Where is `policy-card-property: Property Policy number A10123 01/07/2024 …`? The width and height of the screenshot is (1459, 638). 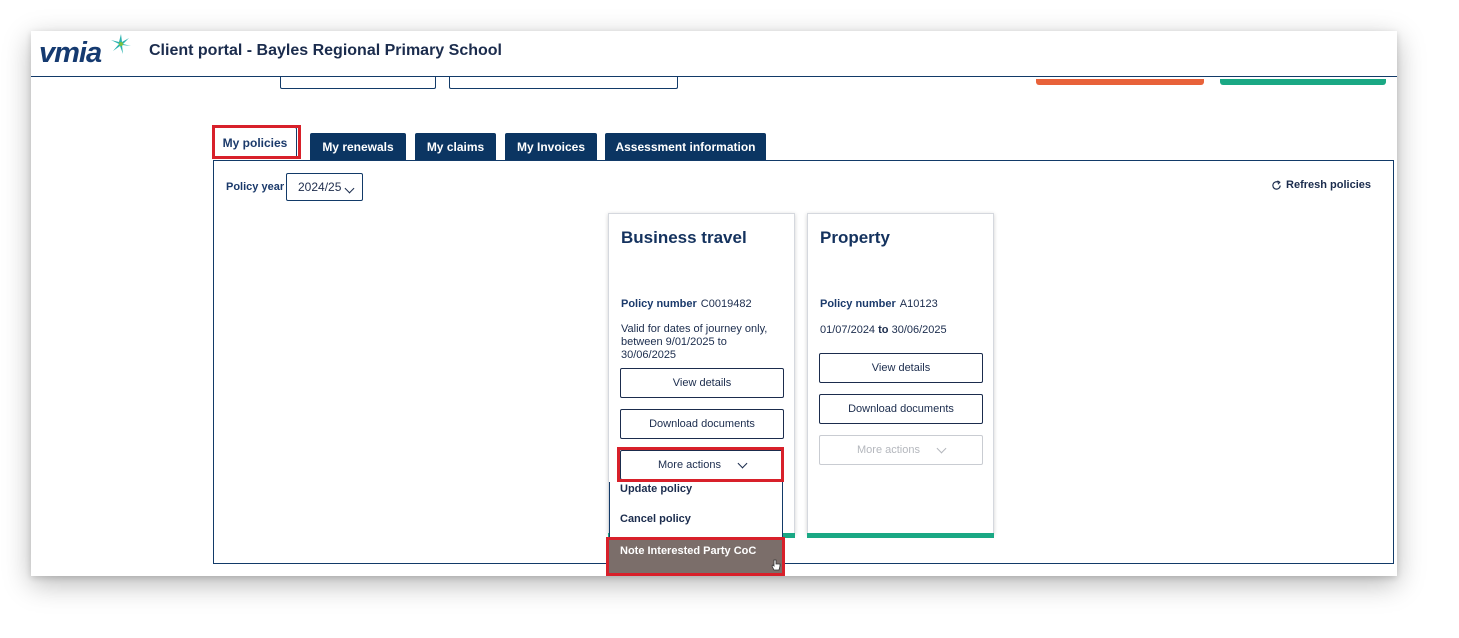
policy-card-property: Property Policy number A10123 01/07/2024 … is located at coordinates (900, 375).